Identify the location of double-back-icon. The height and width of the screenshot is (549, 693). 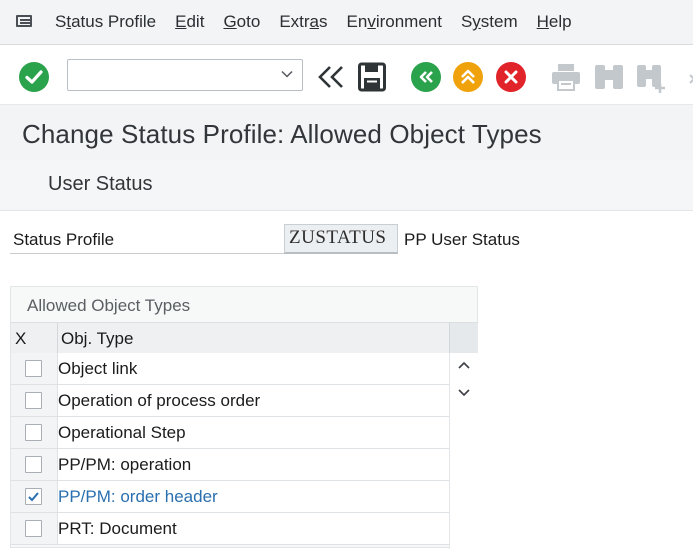
(331, 77).